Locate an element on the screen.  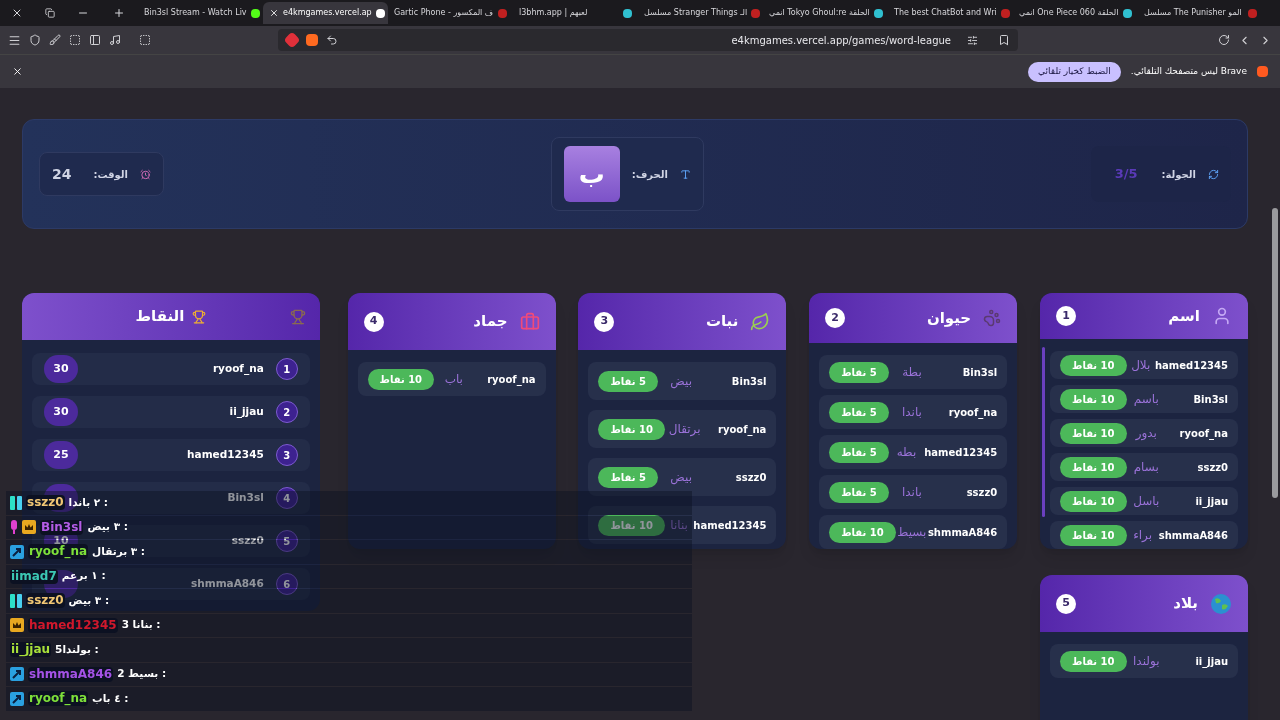
chat-text: : بنانا 3 is located at coordinates (141, 625).